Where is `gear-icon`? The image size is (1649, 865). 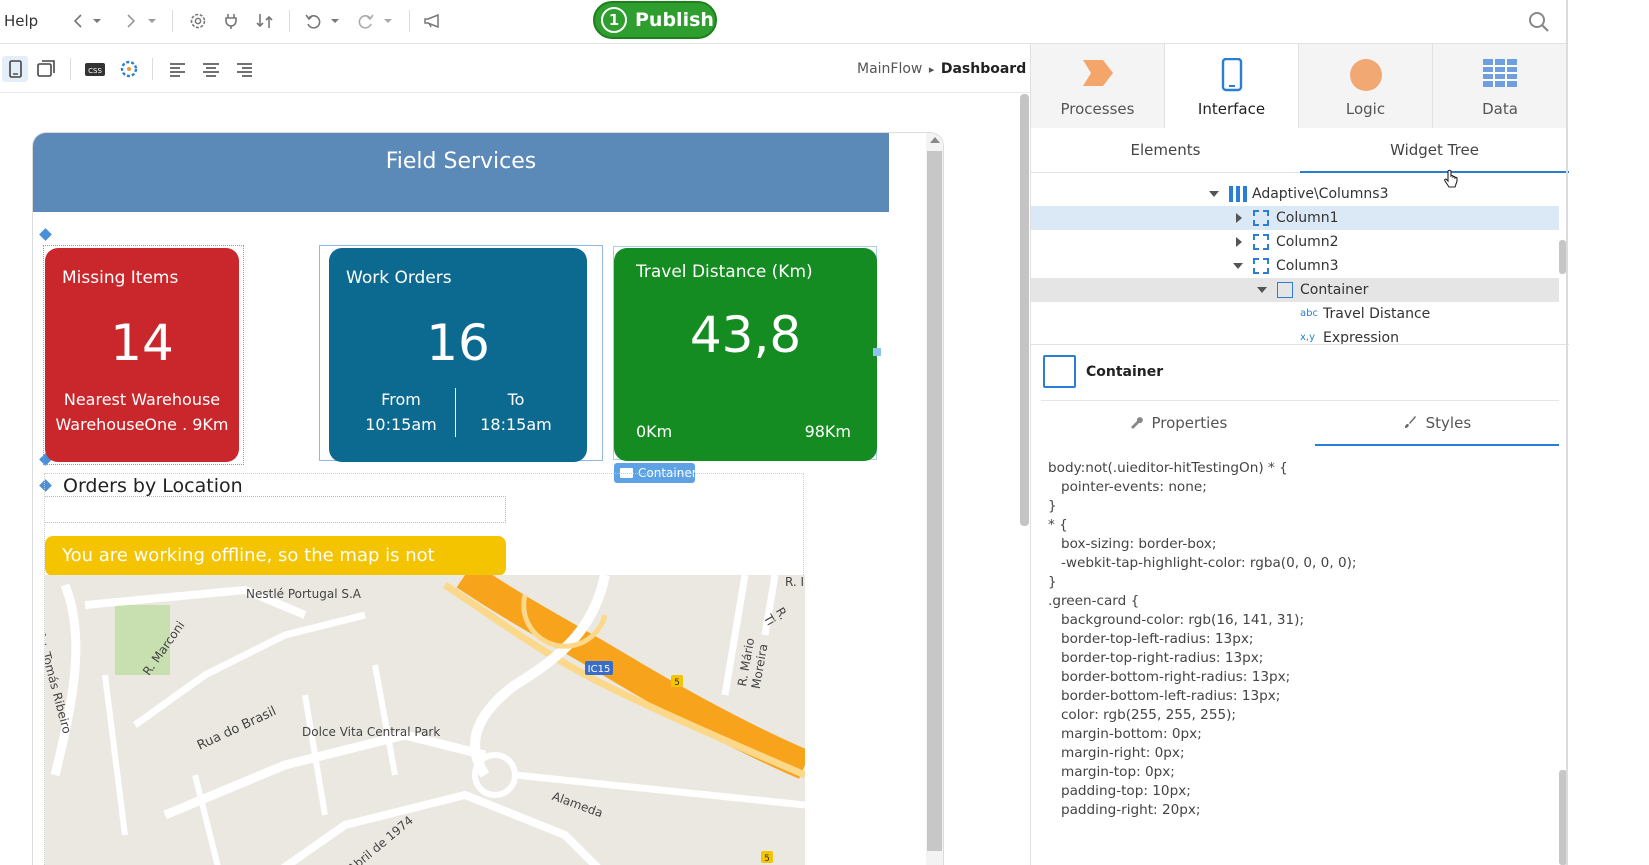 gear-icon is located at coordinates (198, 21).